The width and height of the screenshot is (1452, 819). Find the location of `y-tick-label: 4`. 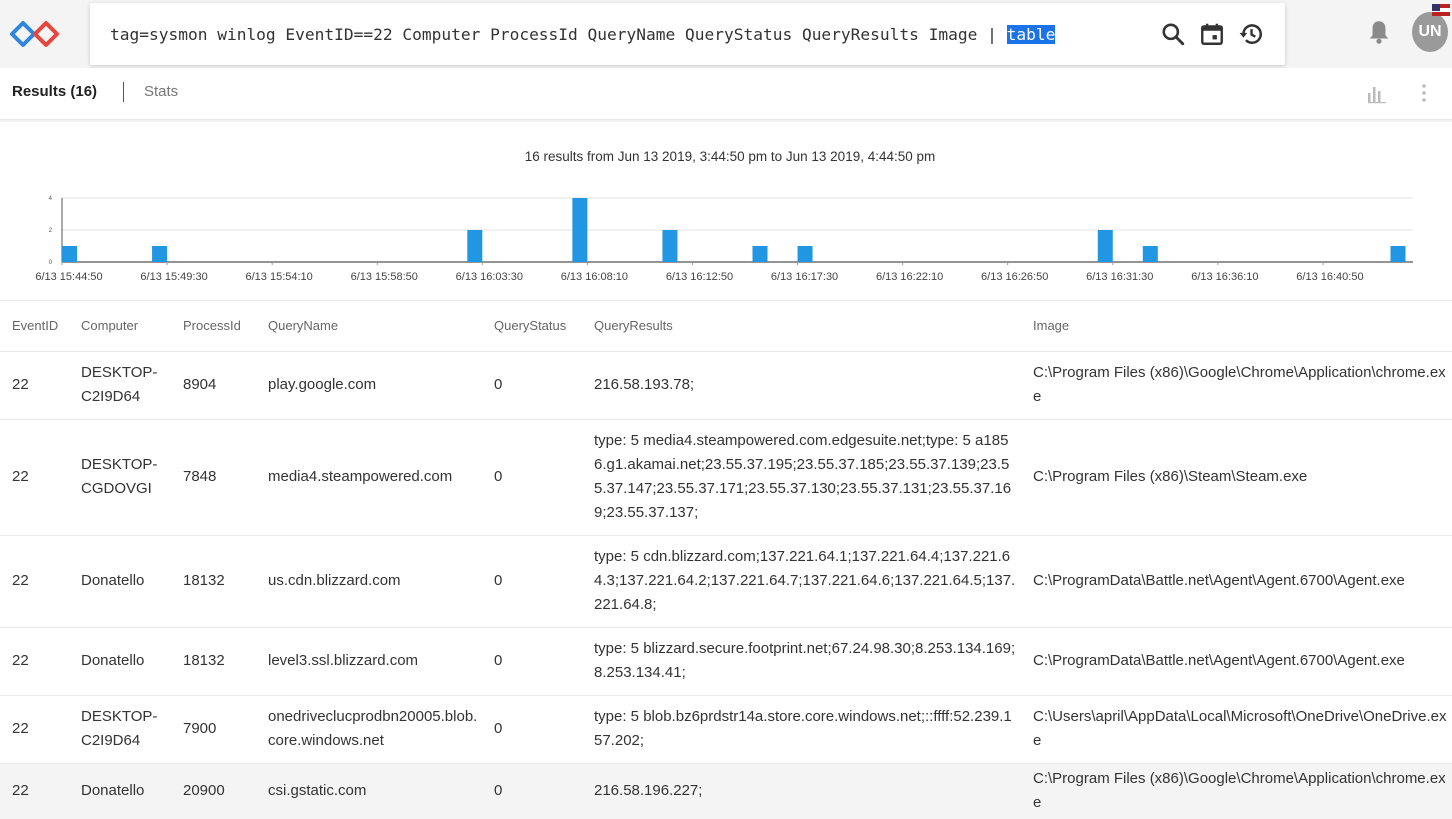

y-tick-label: 4 is located at coordinates (51, 199).